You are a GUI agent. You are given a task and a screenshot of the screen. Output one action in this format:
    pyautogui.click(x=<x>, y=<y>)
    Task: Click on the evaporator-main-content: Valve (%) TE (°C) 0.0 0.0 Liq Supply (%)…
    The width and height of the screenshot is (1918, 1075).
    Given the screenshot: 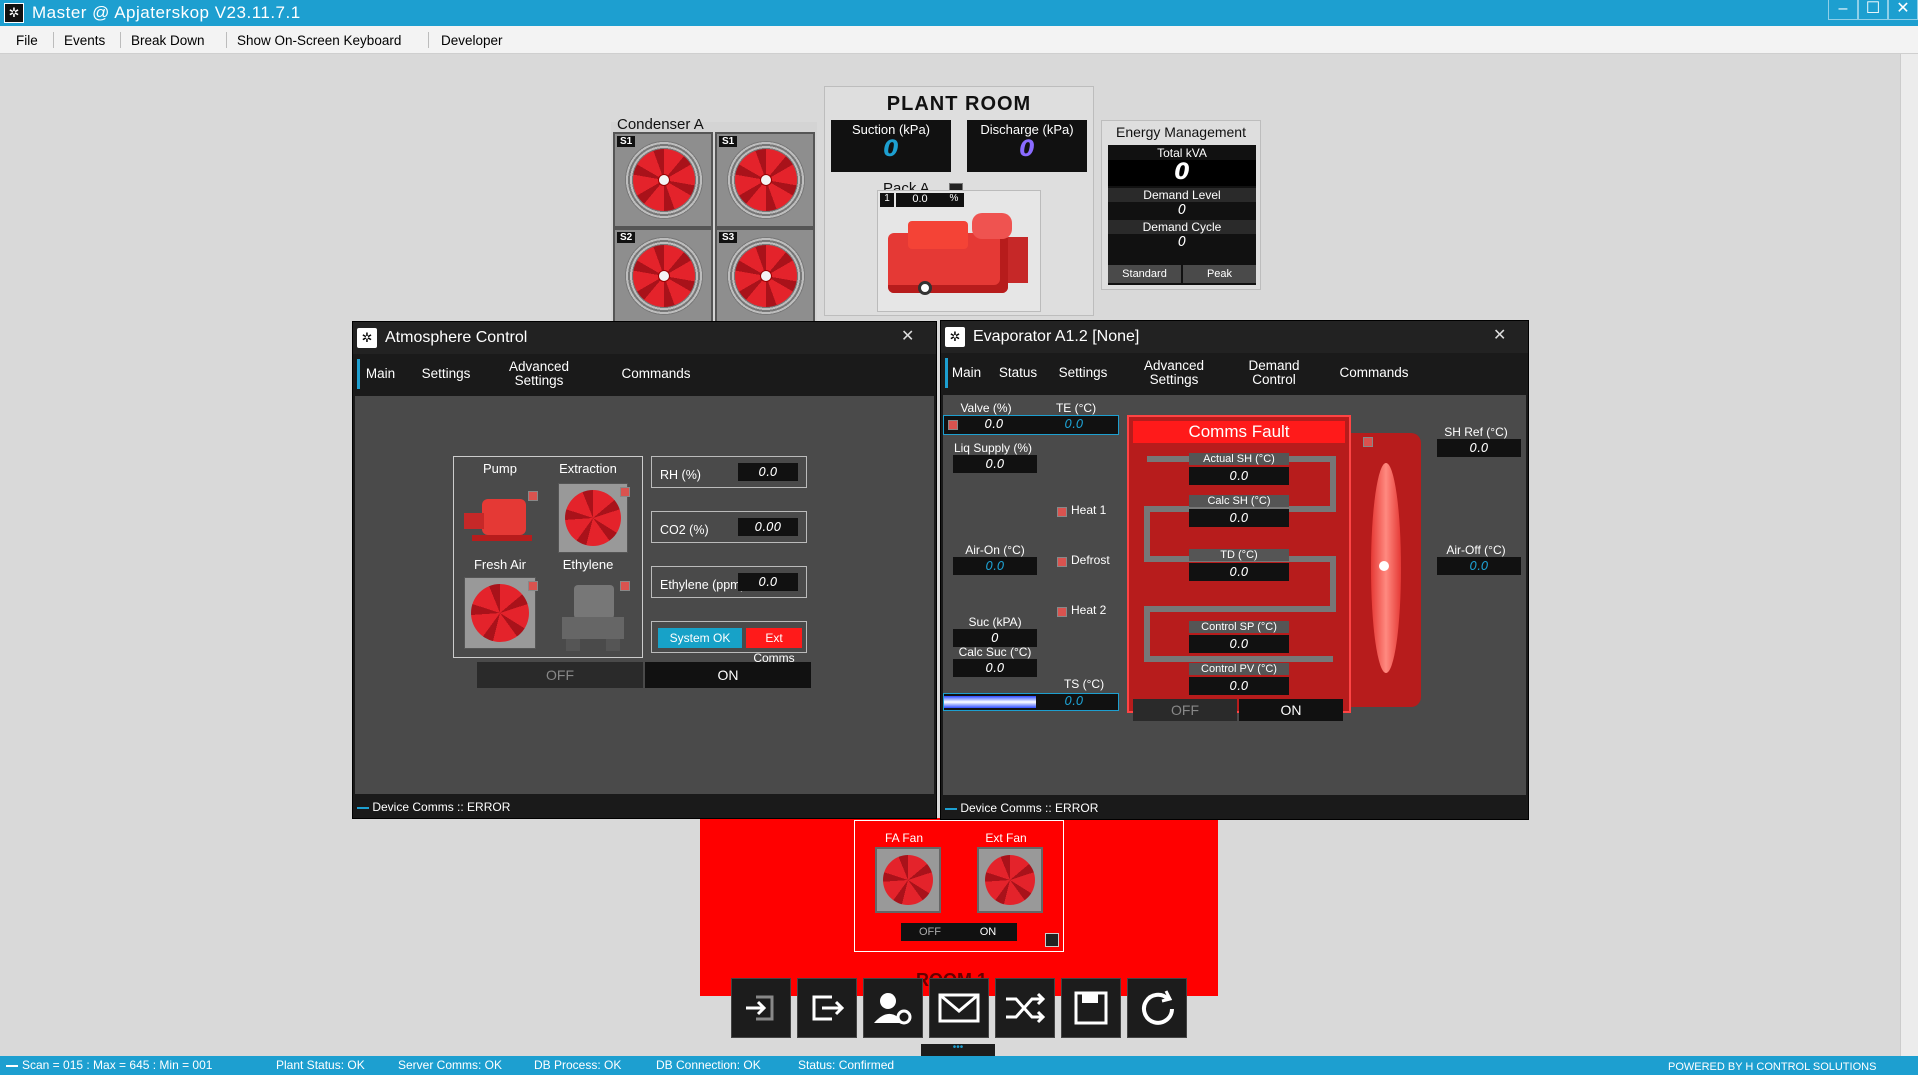 What is the action you would take?
    pyautogui.click(x=1234, y=595)
    